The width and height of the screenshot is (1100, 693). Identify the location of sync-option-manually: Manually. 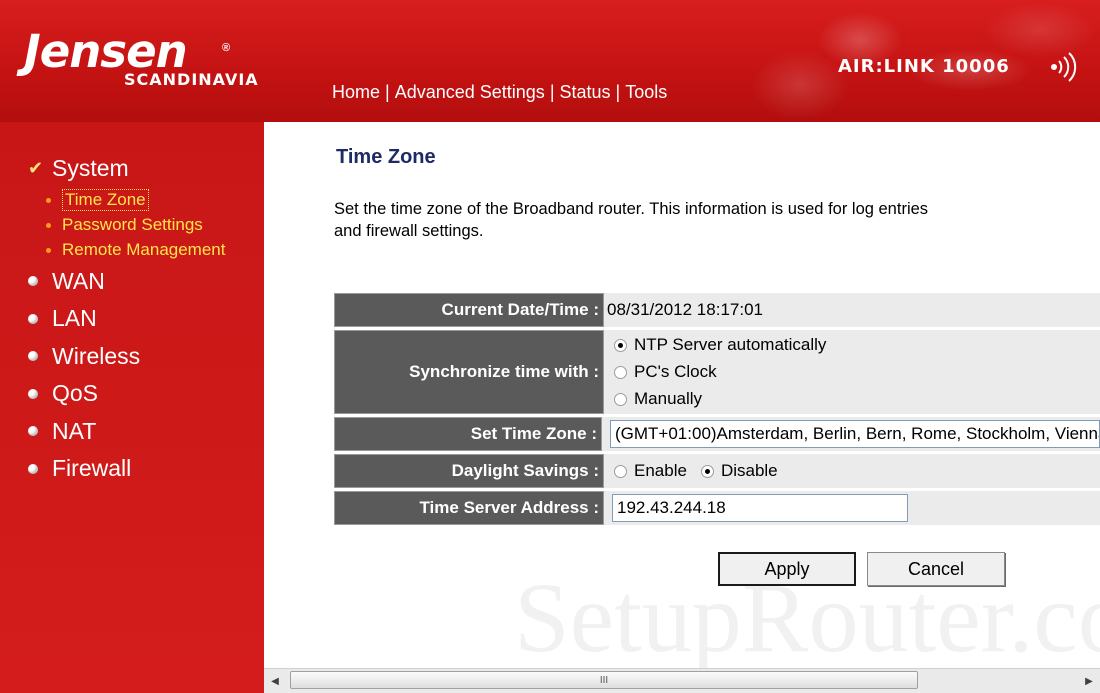
(658, 399).